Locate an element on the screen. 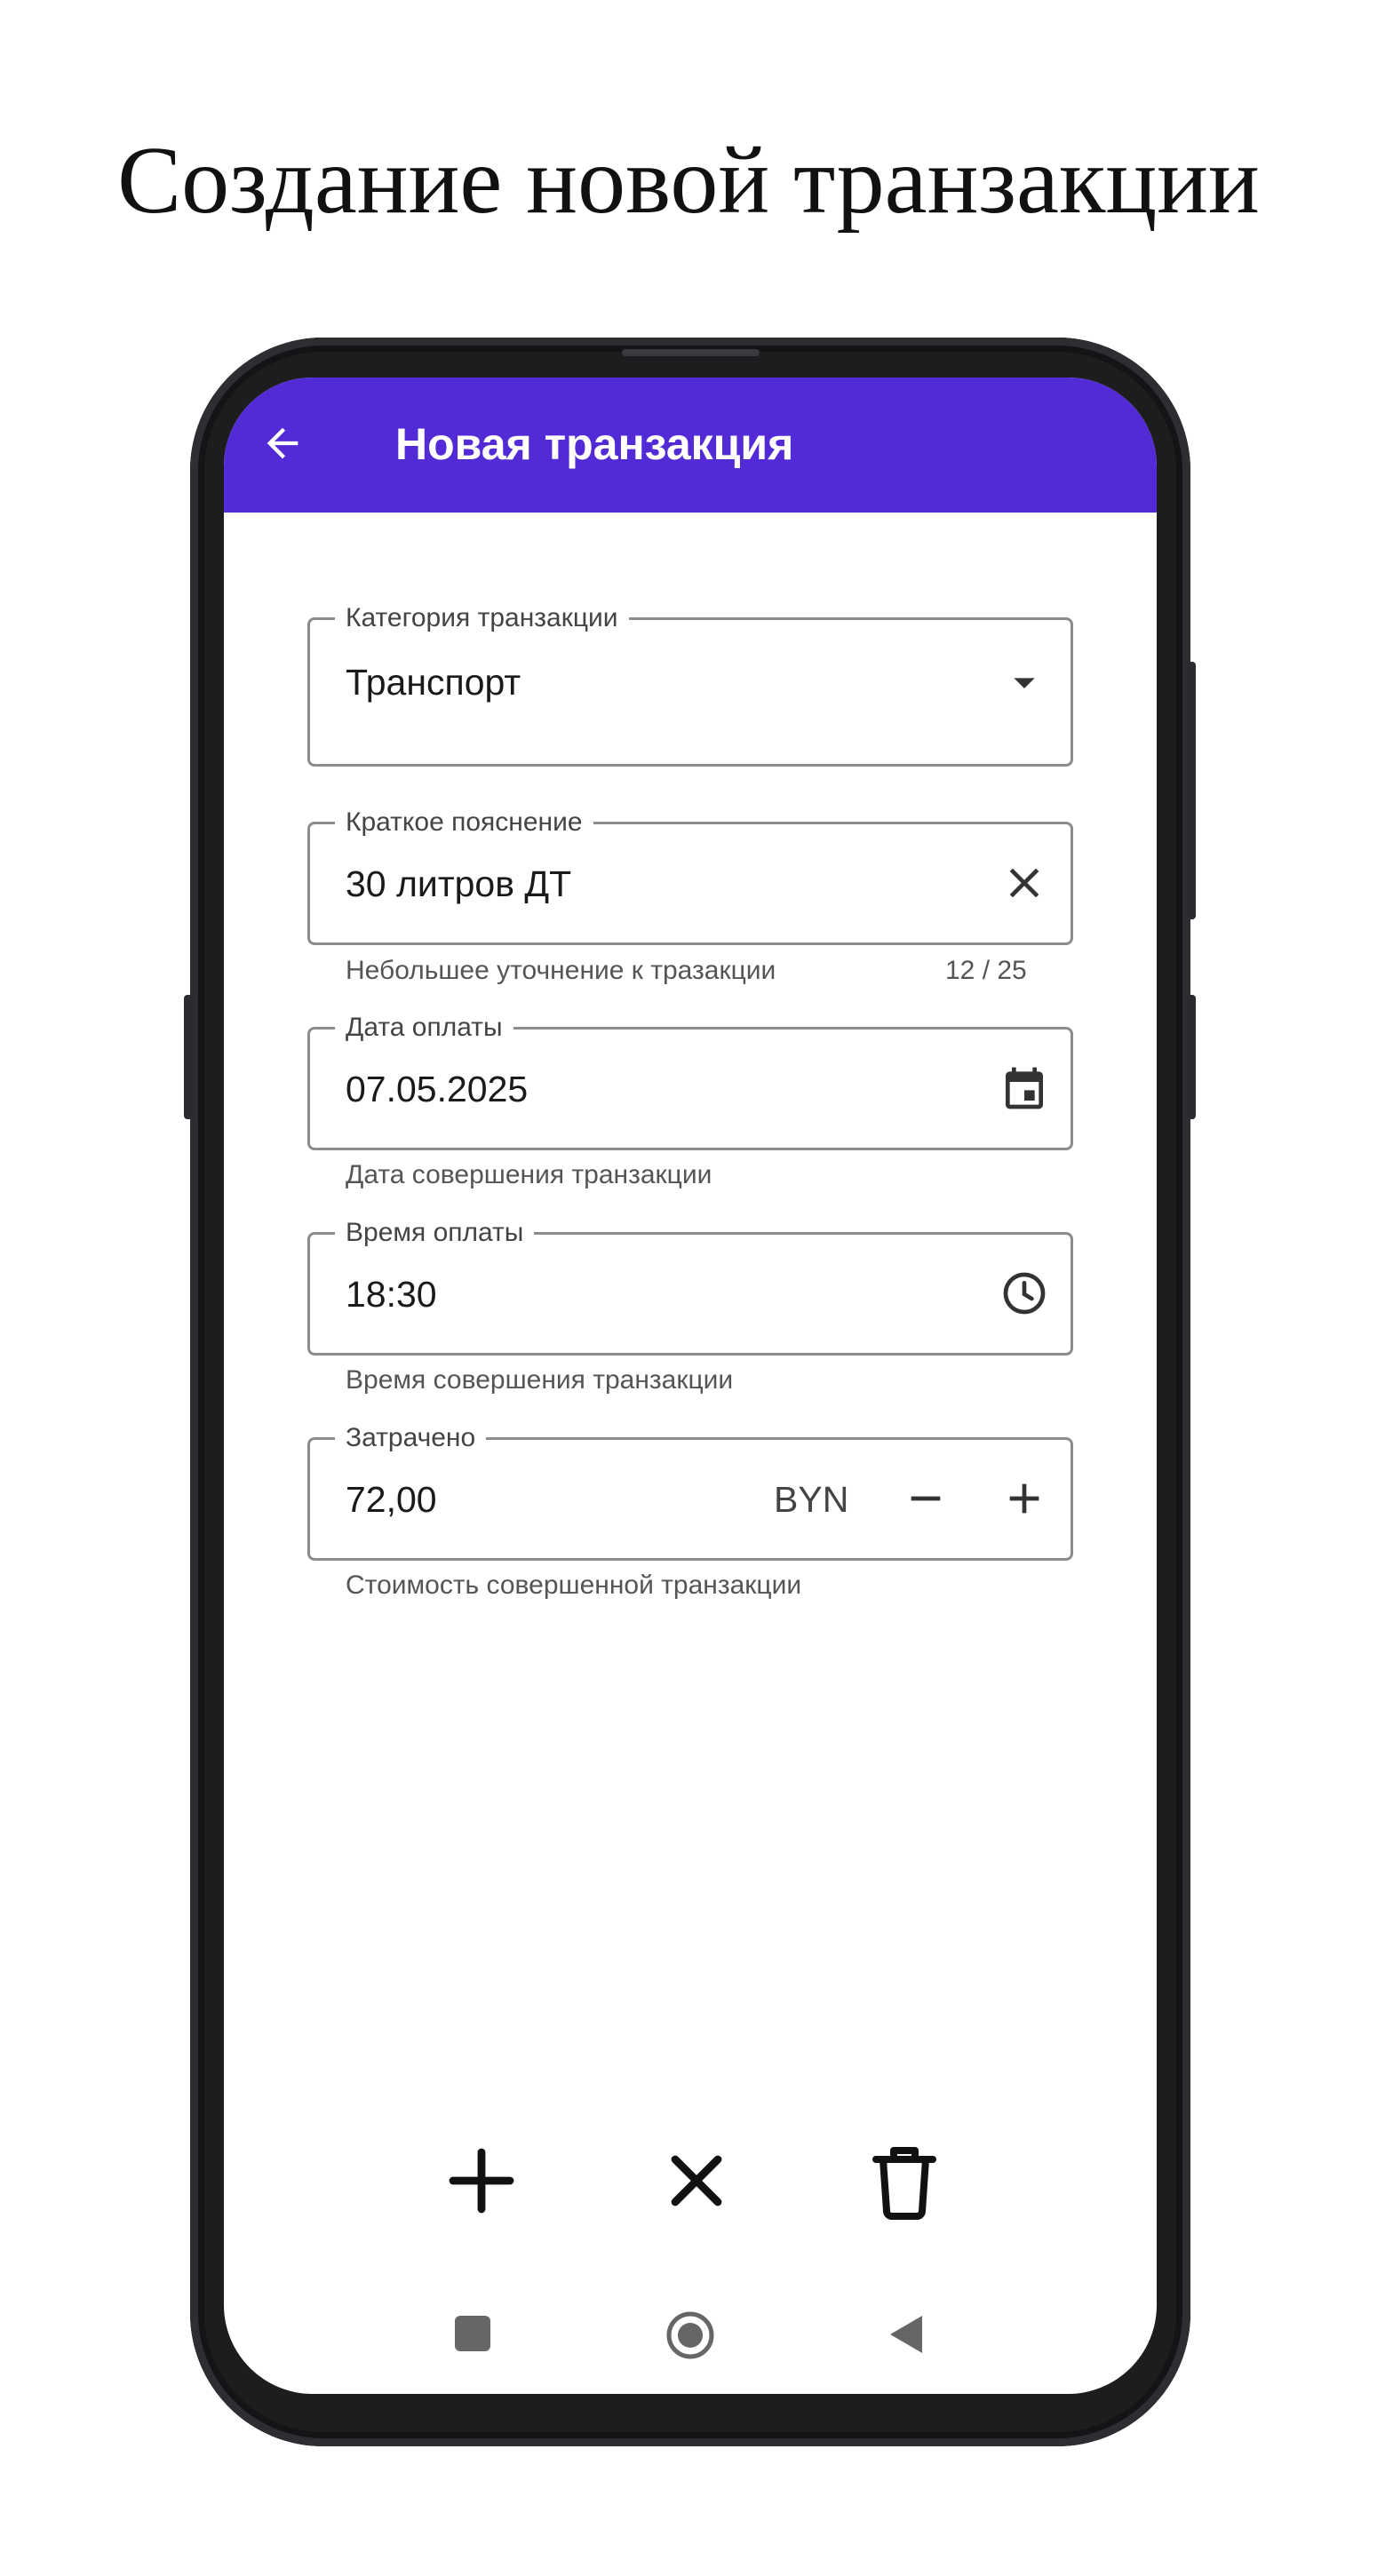 This screenshot has width=1377, height=2576. clock-icon is located at coordinates (1024, 1293).